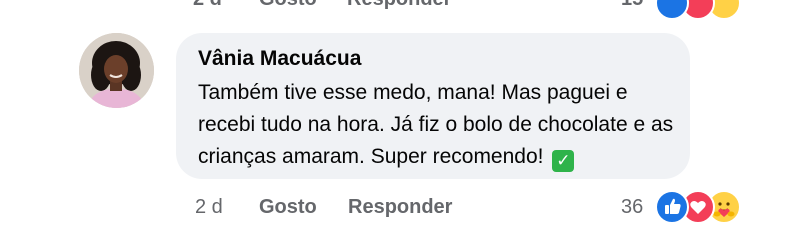 This screenshot has width=810, height=240. What do you see at coordinates (632, 7) in the screenshot?
I see `previous-comment-reaction-count: 15` at bounding box center [632, 7].